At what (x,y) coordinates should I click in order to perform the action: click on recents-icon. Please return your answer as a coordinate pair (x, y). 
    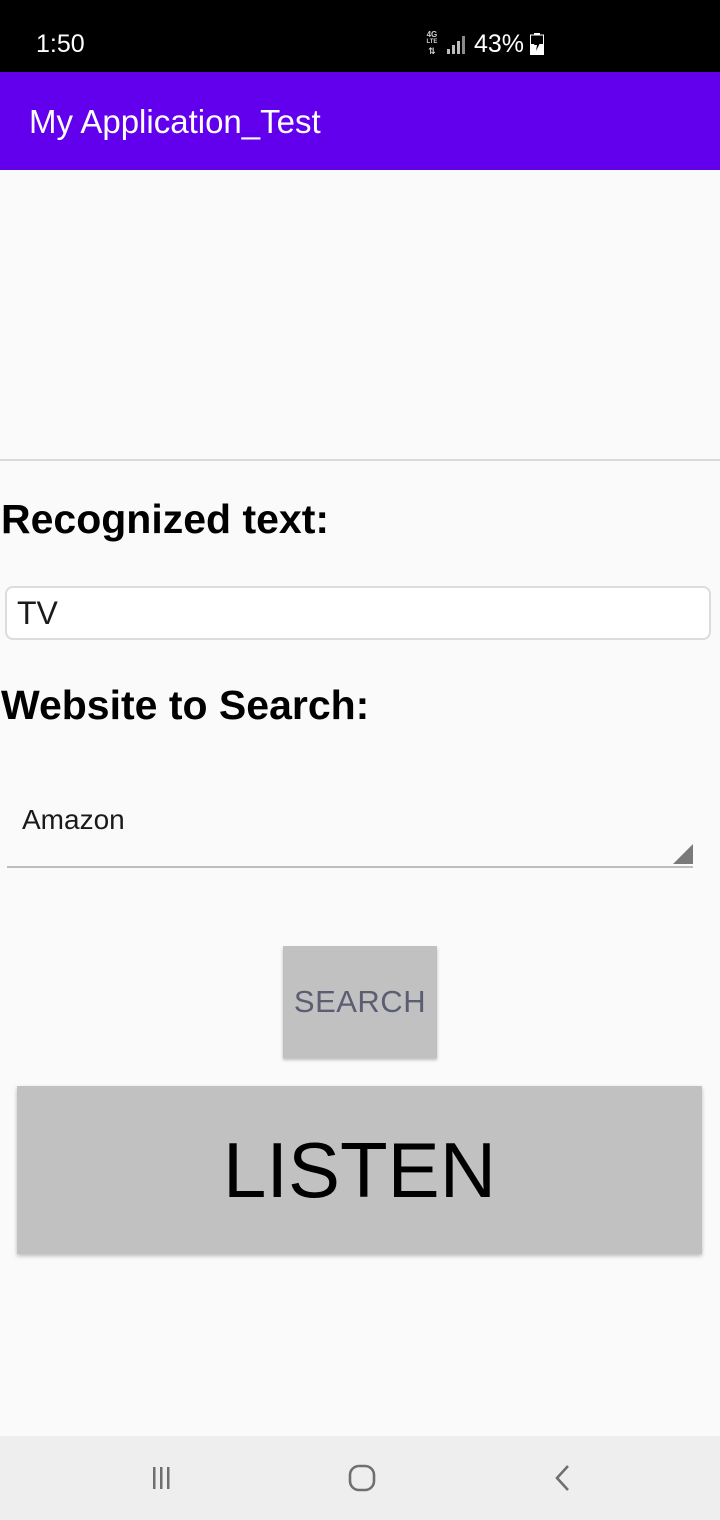
    Looking at the image, I should click on (161, 1478).